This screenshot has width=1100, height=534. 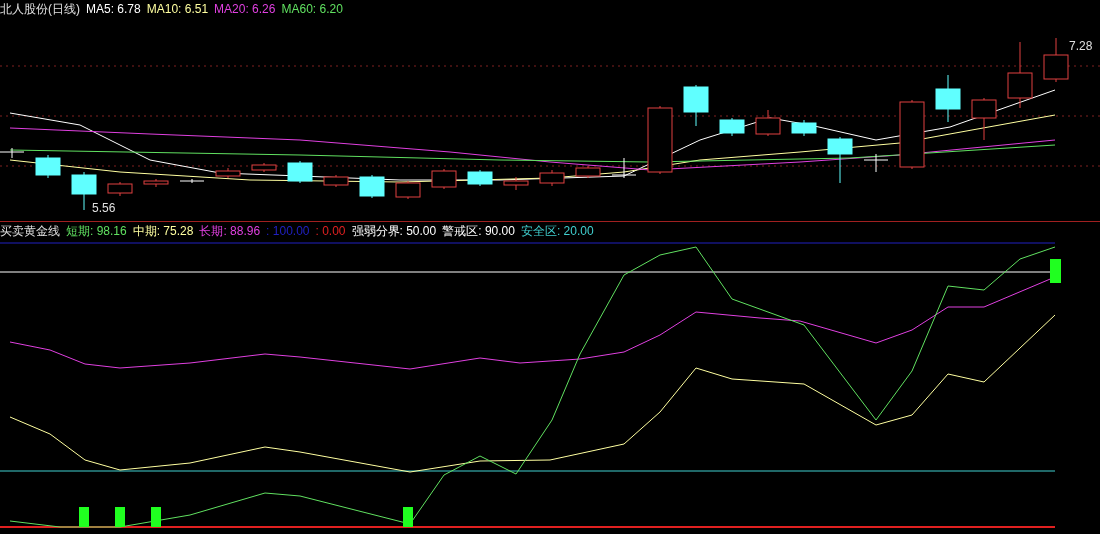 What do you see at coordinates (288, 231) in the screenshot?
I see `legend-value: : 100.00` at bounding box center [288, 231].